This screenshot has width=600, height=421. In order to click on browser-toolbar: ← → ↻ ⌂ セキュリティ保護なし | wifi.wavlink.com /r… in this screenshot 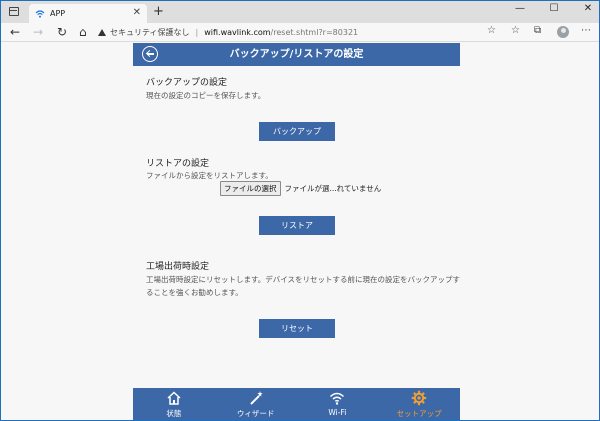, I will do `click(300, 32)`.